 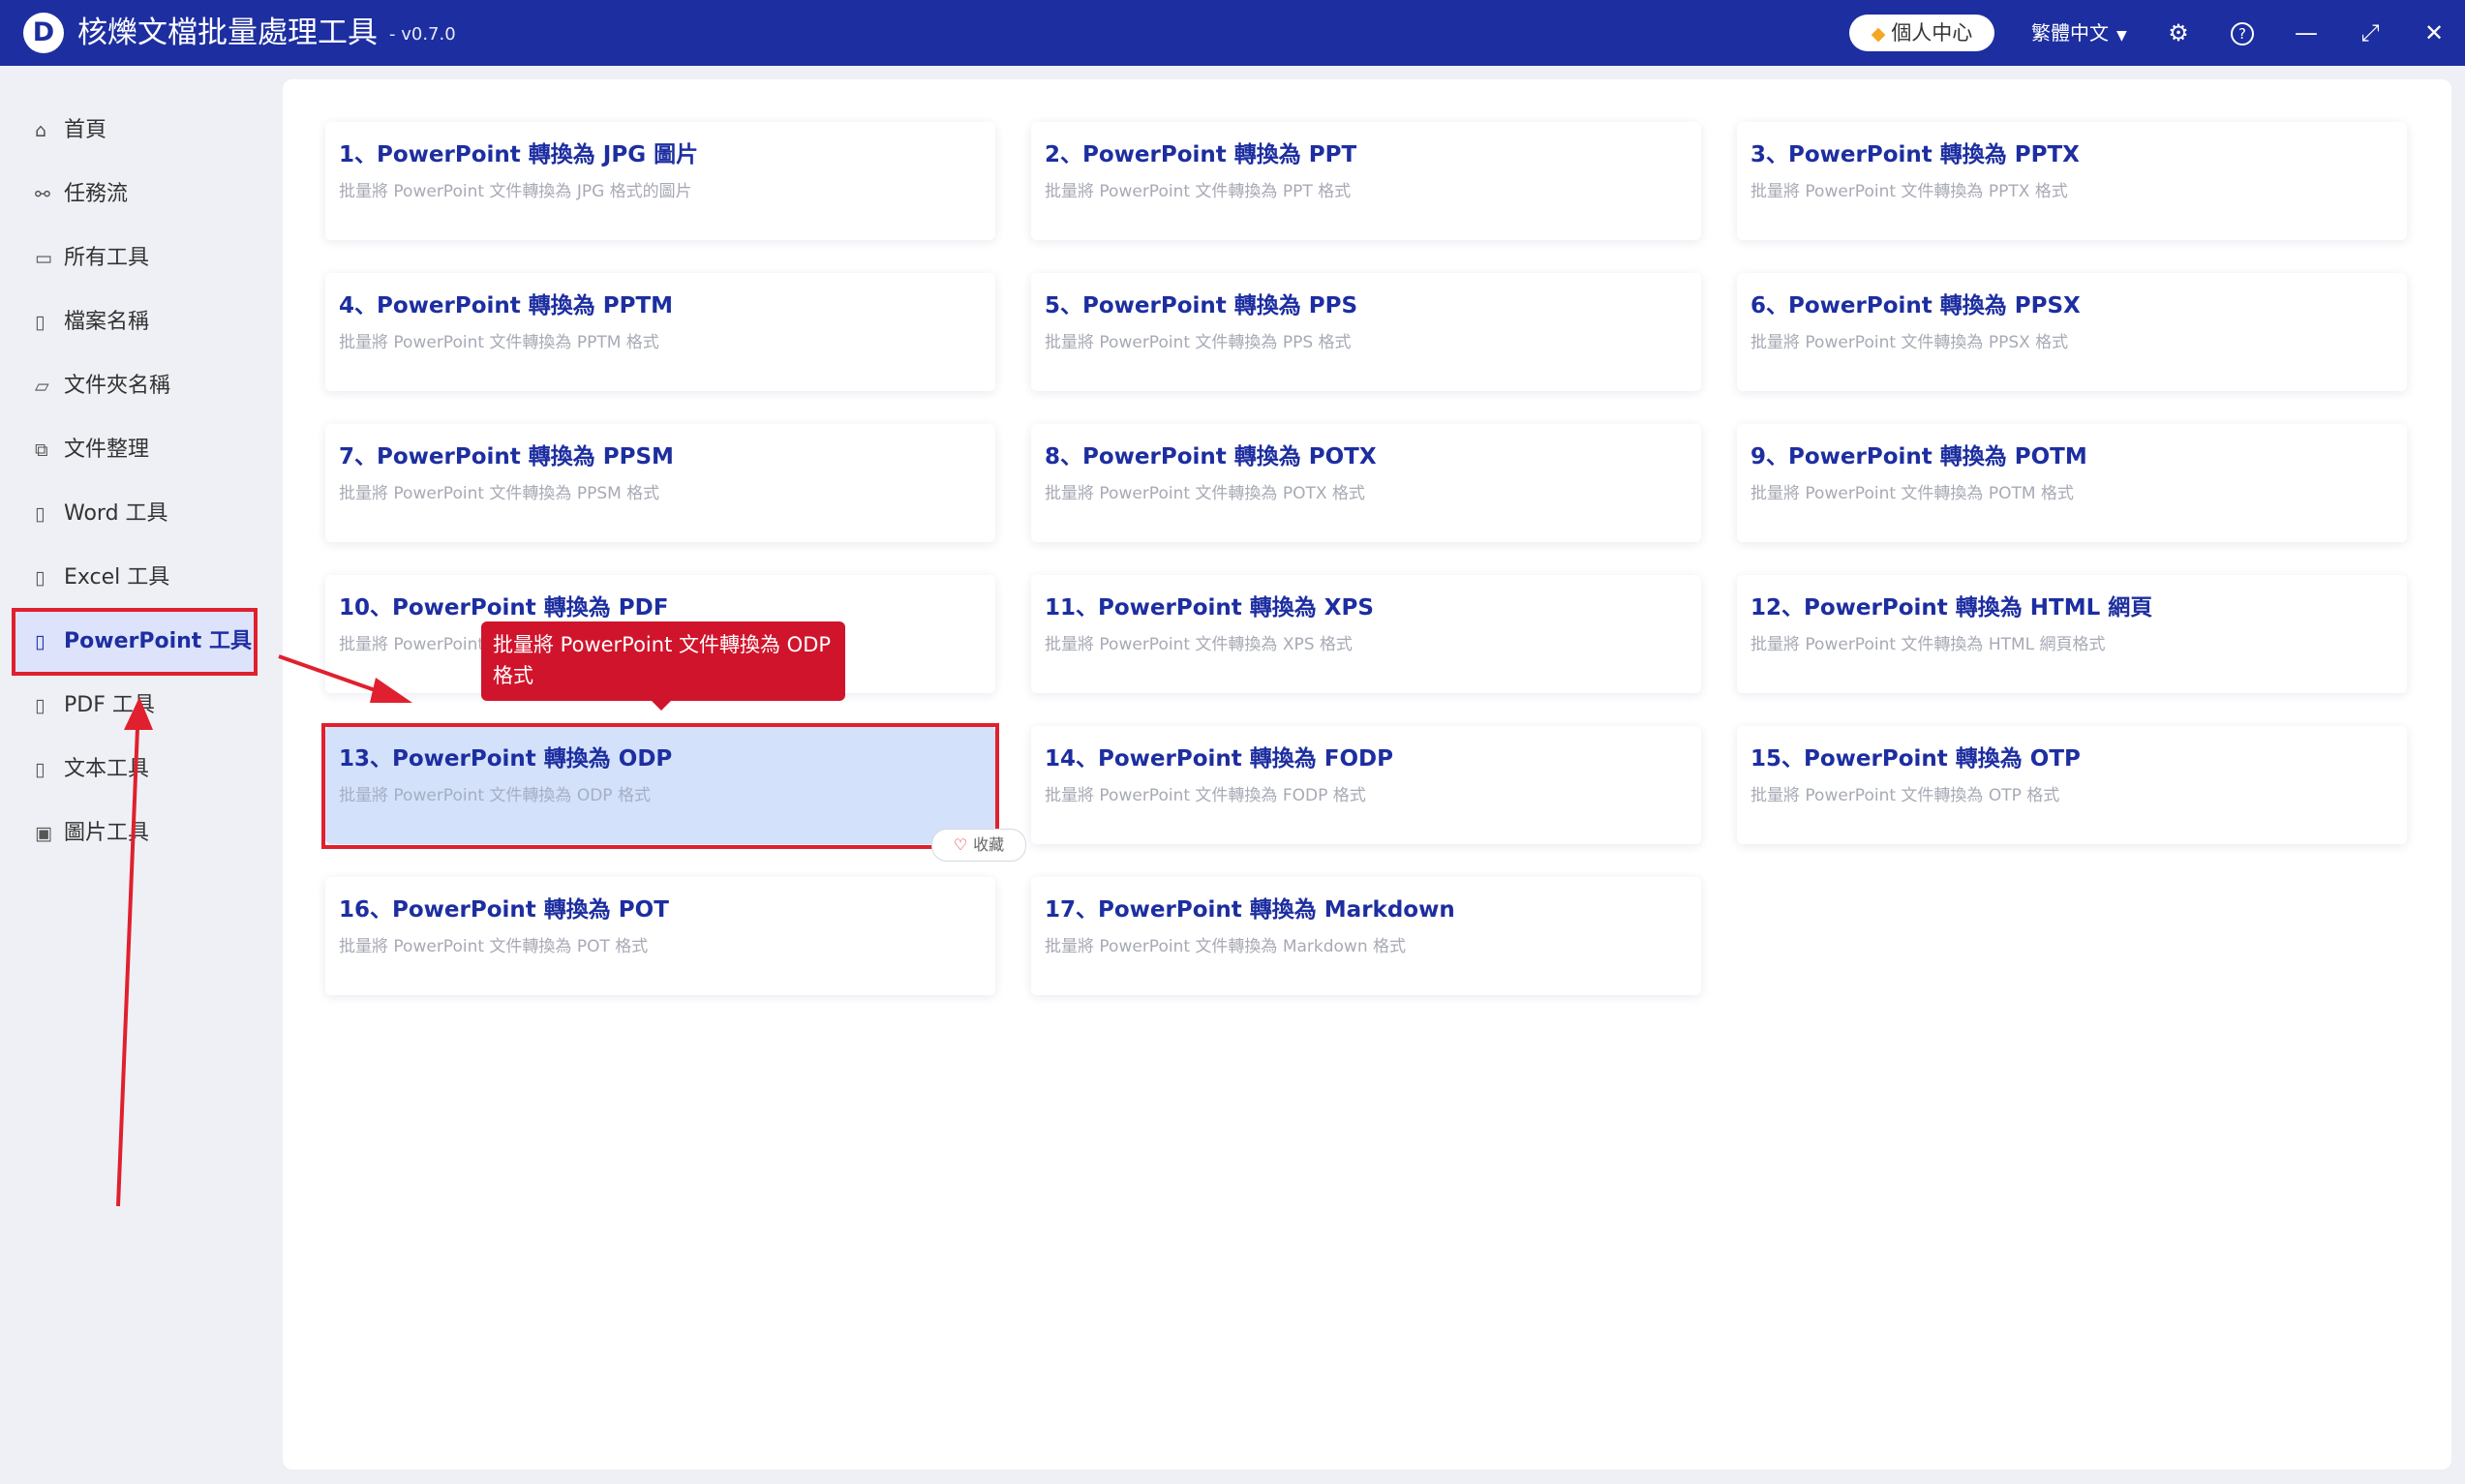 What do you see at coordinates (107, 258) in the screenshot?
I see `sidebar-item-label: 所有工具` at bounding box center [107, 258].